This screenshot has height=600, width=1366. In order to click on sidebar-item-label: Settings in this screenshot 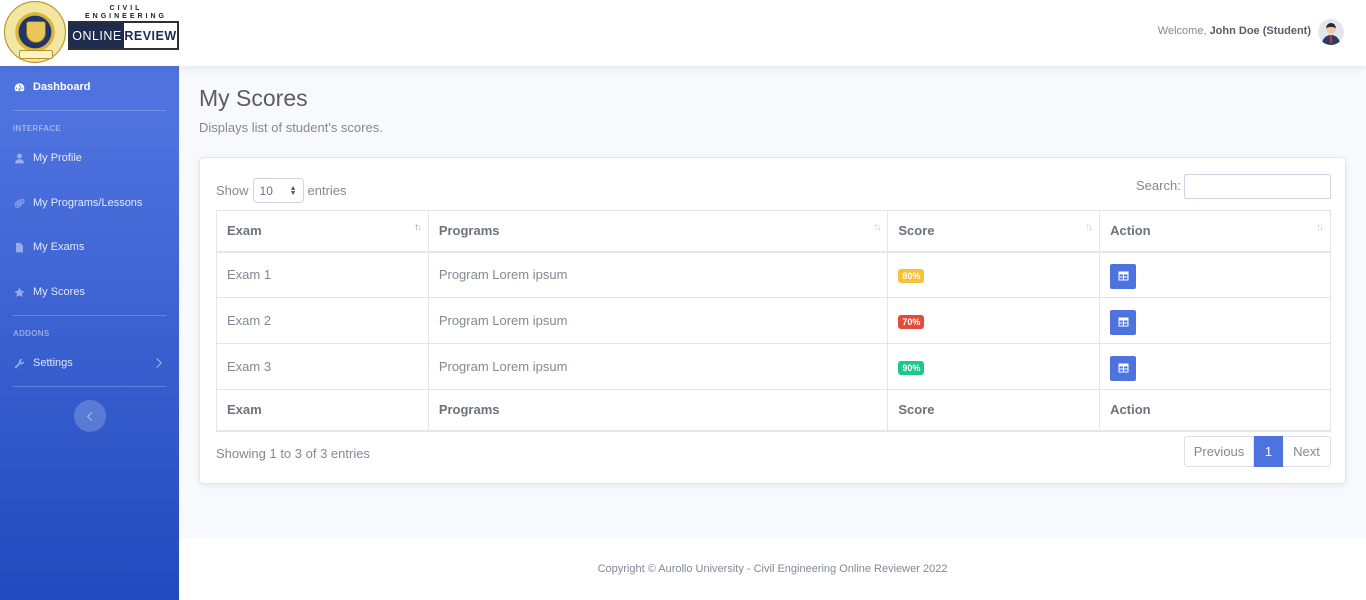, I will do `click(53, 363)`.